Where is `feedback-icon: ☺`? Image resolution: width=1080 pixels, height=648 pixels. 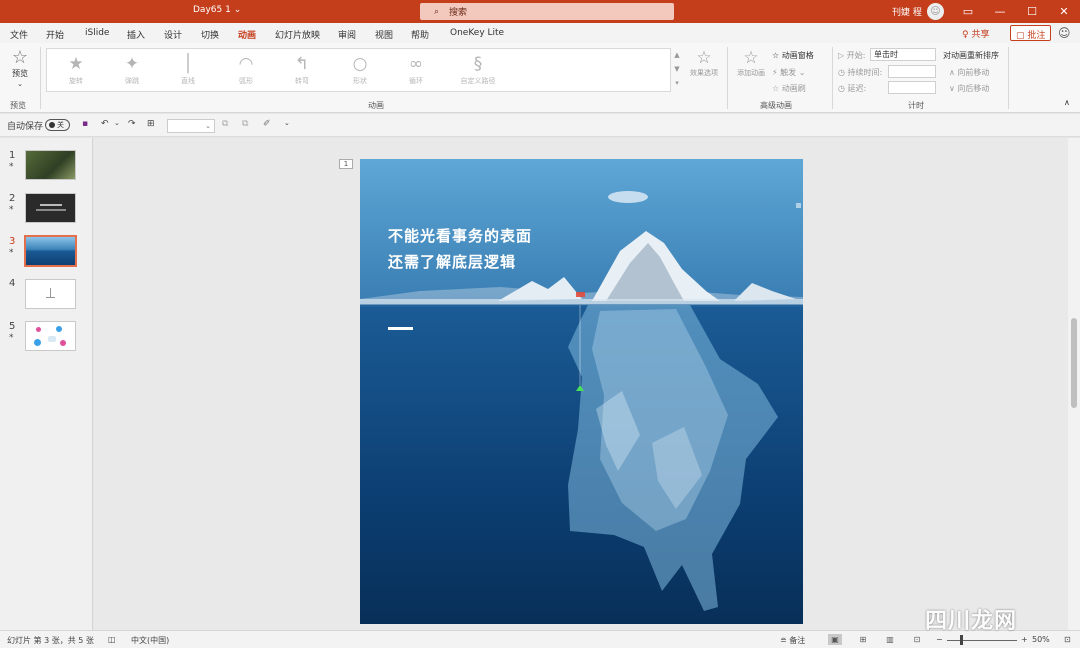 feedback-icon: ☺ is located at coordinates (1064, 33).